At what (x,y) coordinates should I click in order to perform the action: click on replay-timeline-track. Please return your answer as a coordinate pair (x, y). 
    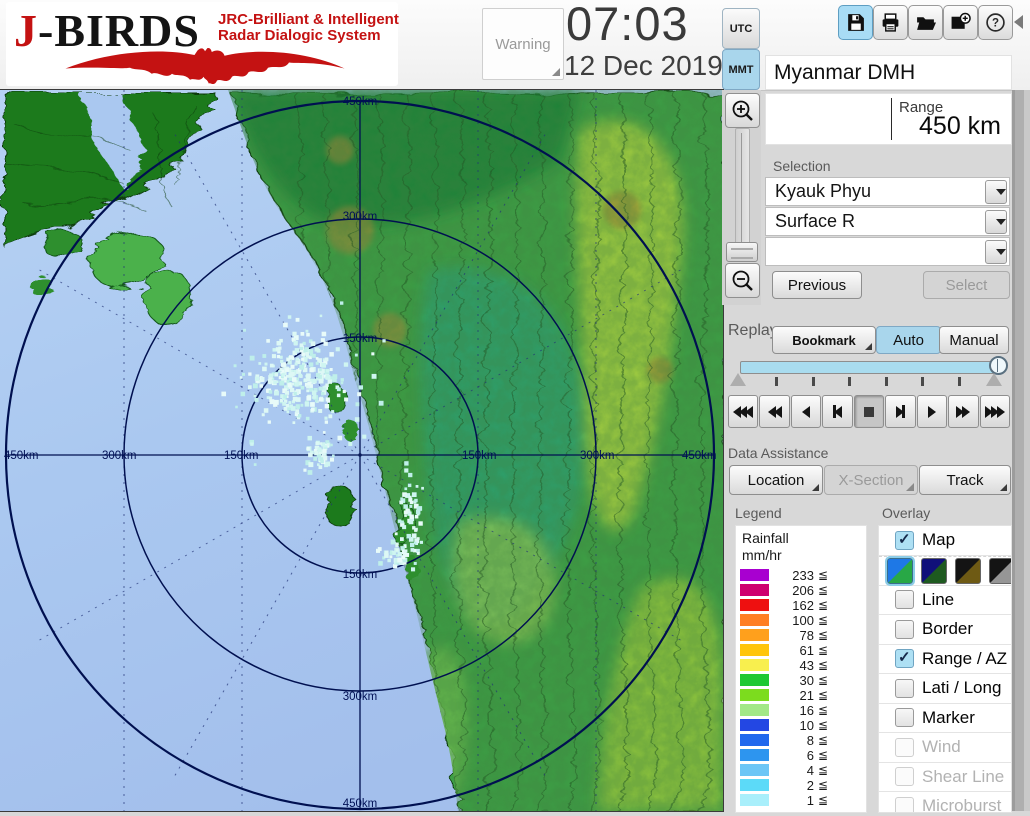
    Looking at the image, I should click on (870, 367).